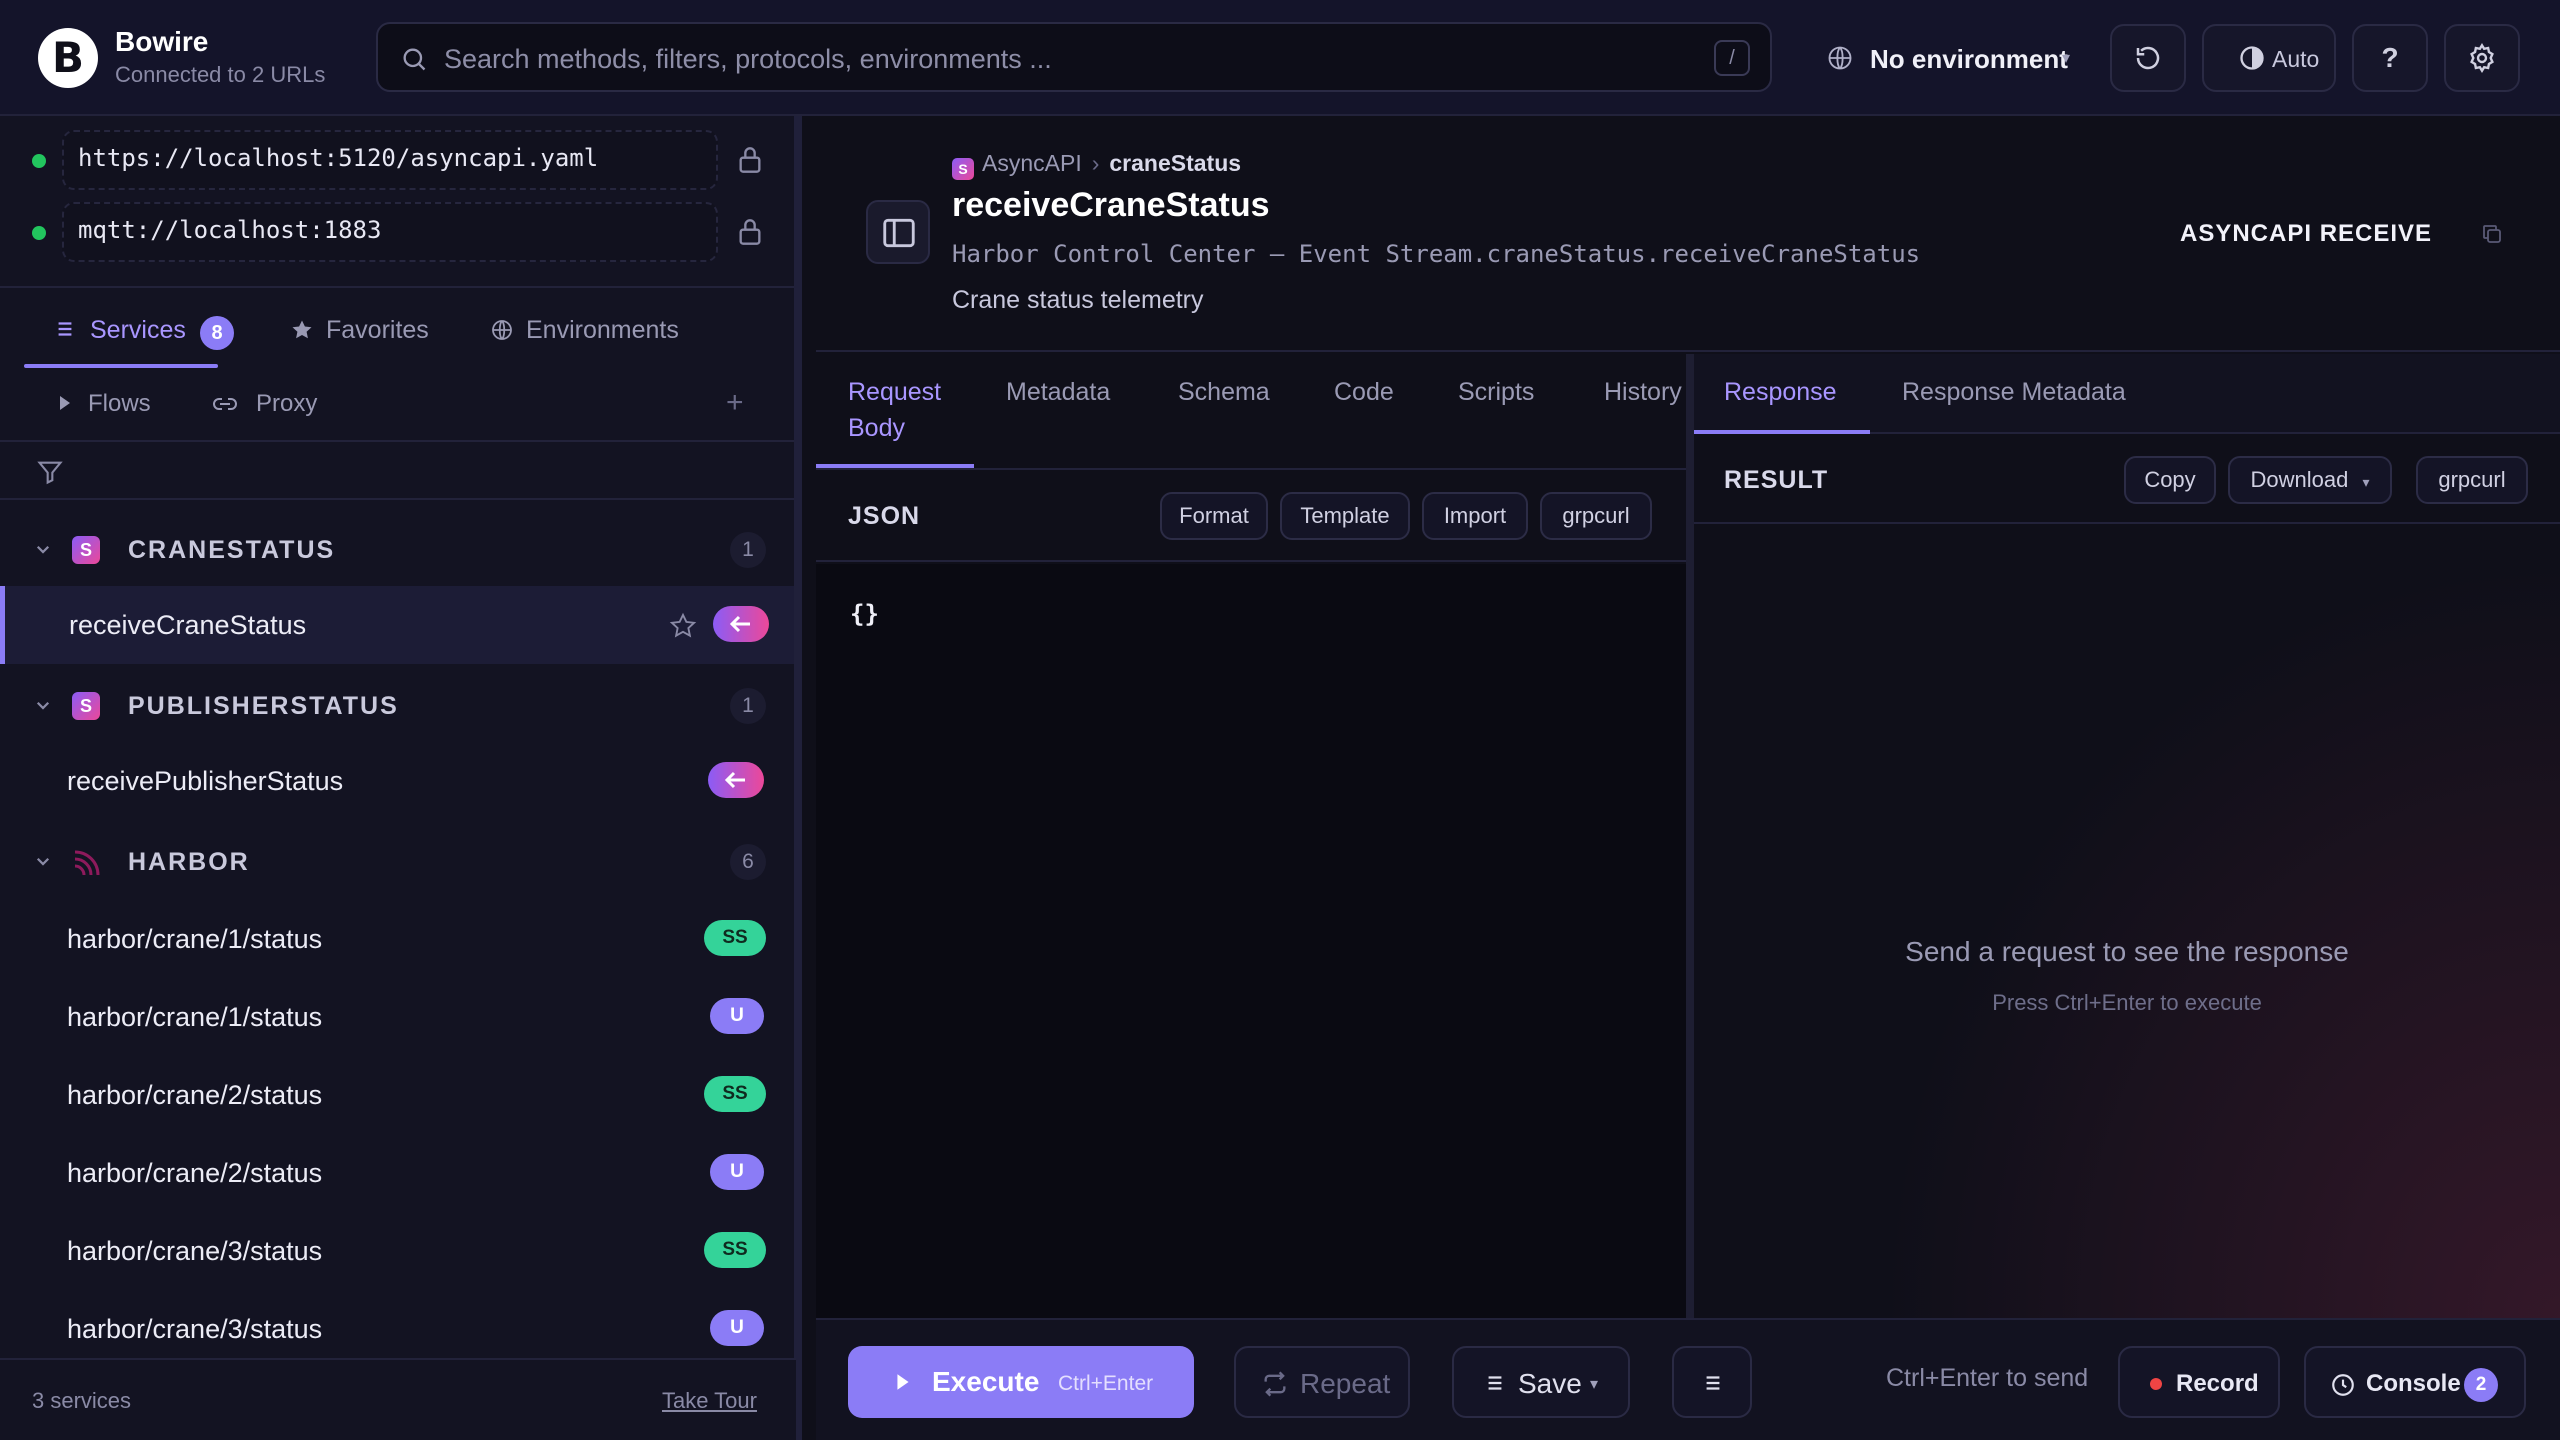 This screenshot has width=2560, height=1440. I want to click on more-menu-button, so click(1712, 1382).